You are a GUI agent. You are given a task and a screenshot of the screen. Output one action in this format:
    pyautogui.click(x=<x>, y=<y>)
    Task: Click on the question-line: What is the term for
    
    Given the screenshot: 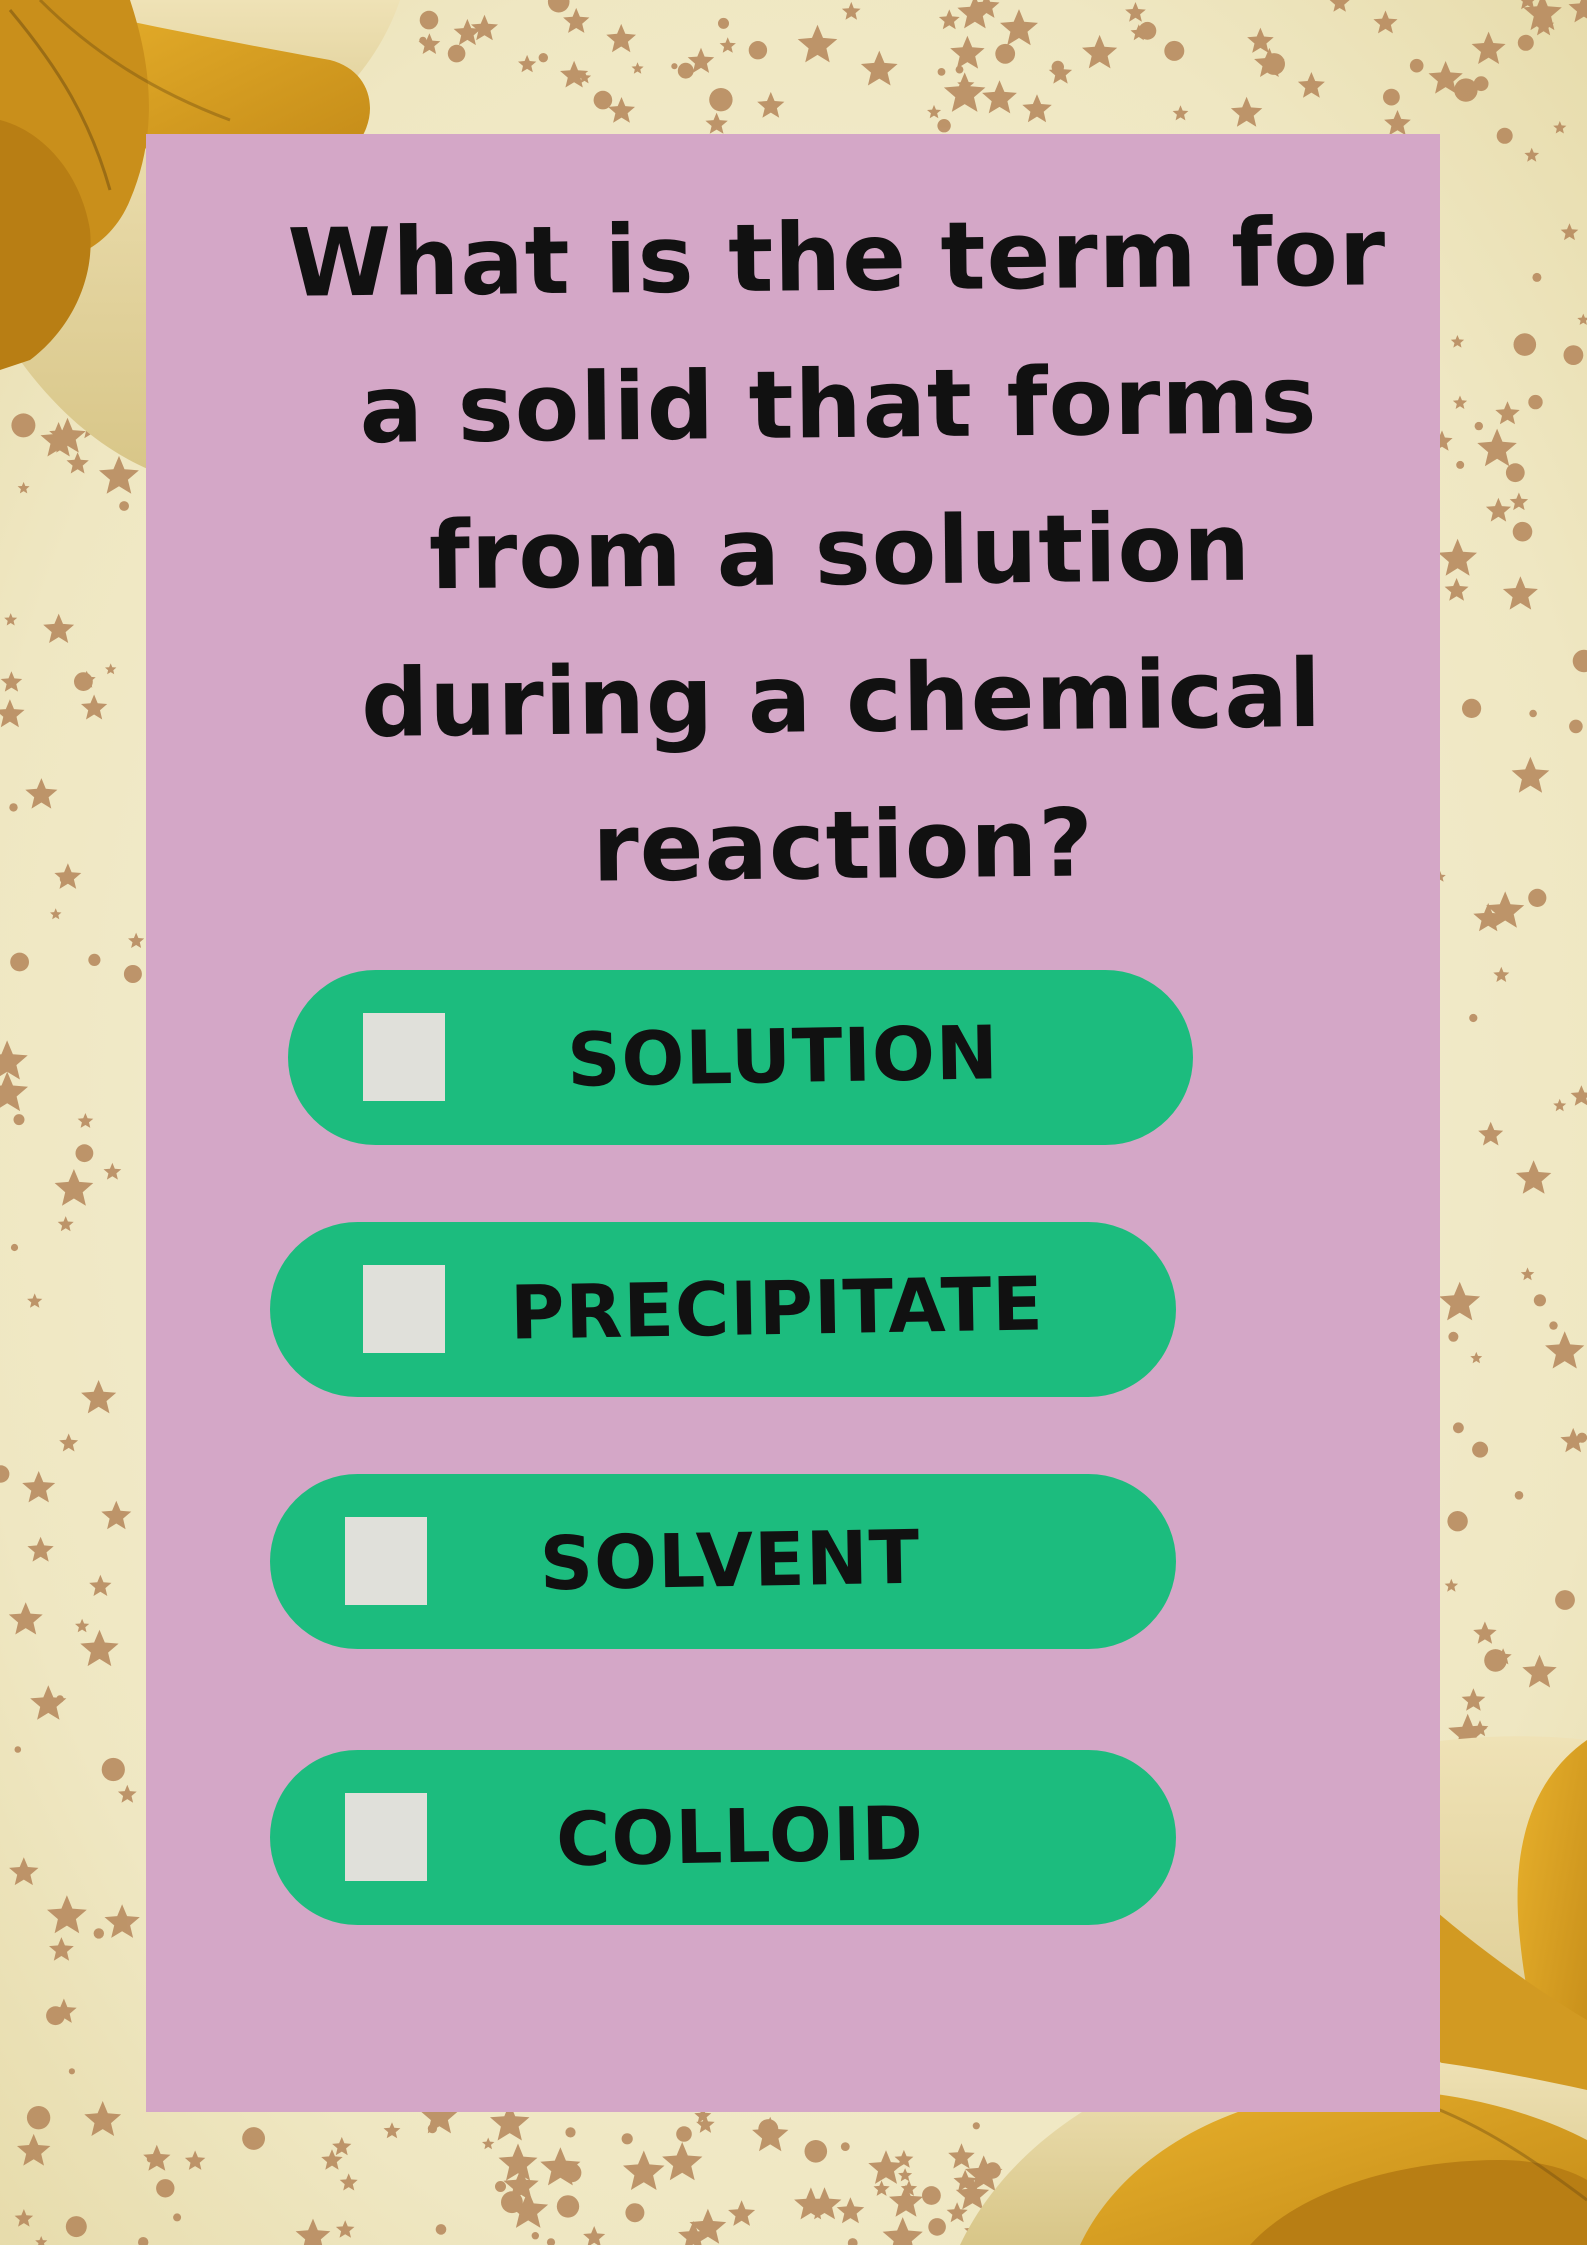 What is the action you would take?
    pyautogui.click(x=837, y=258)
    